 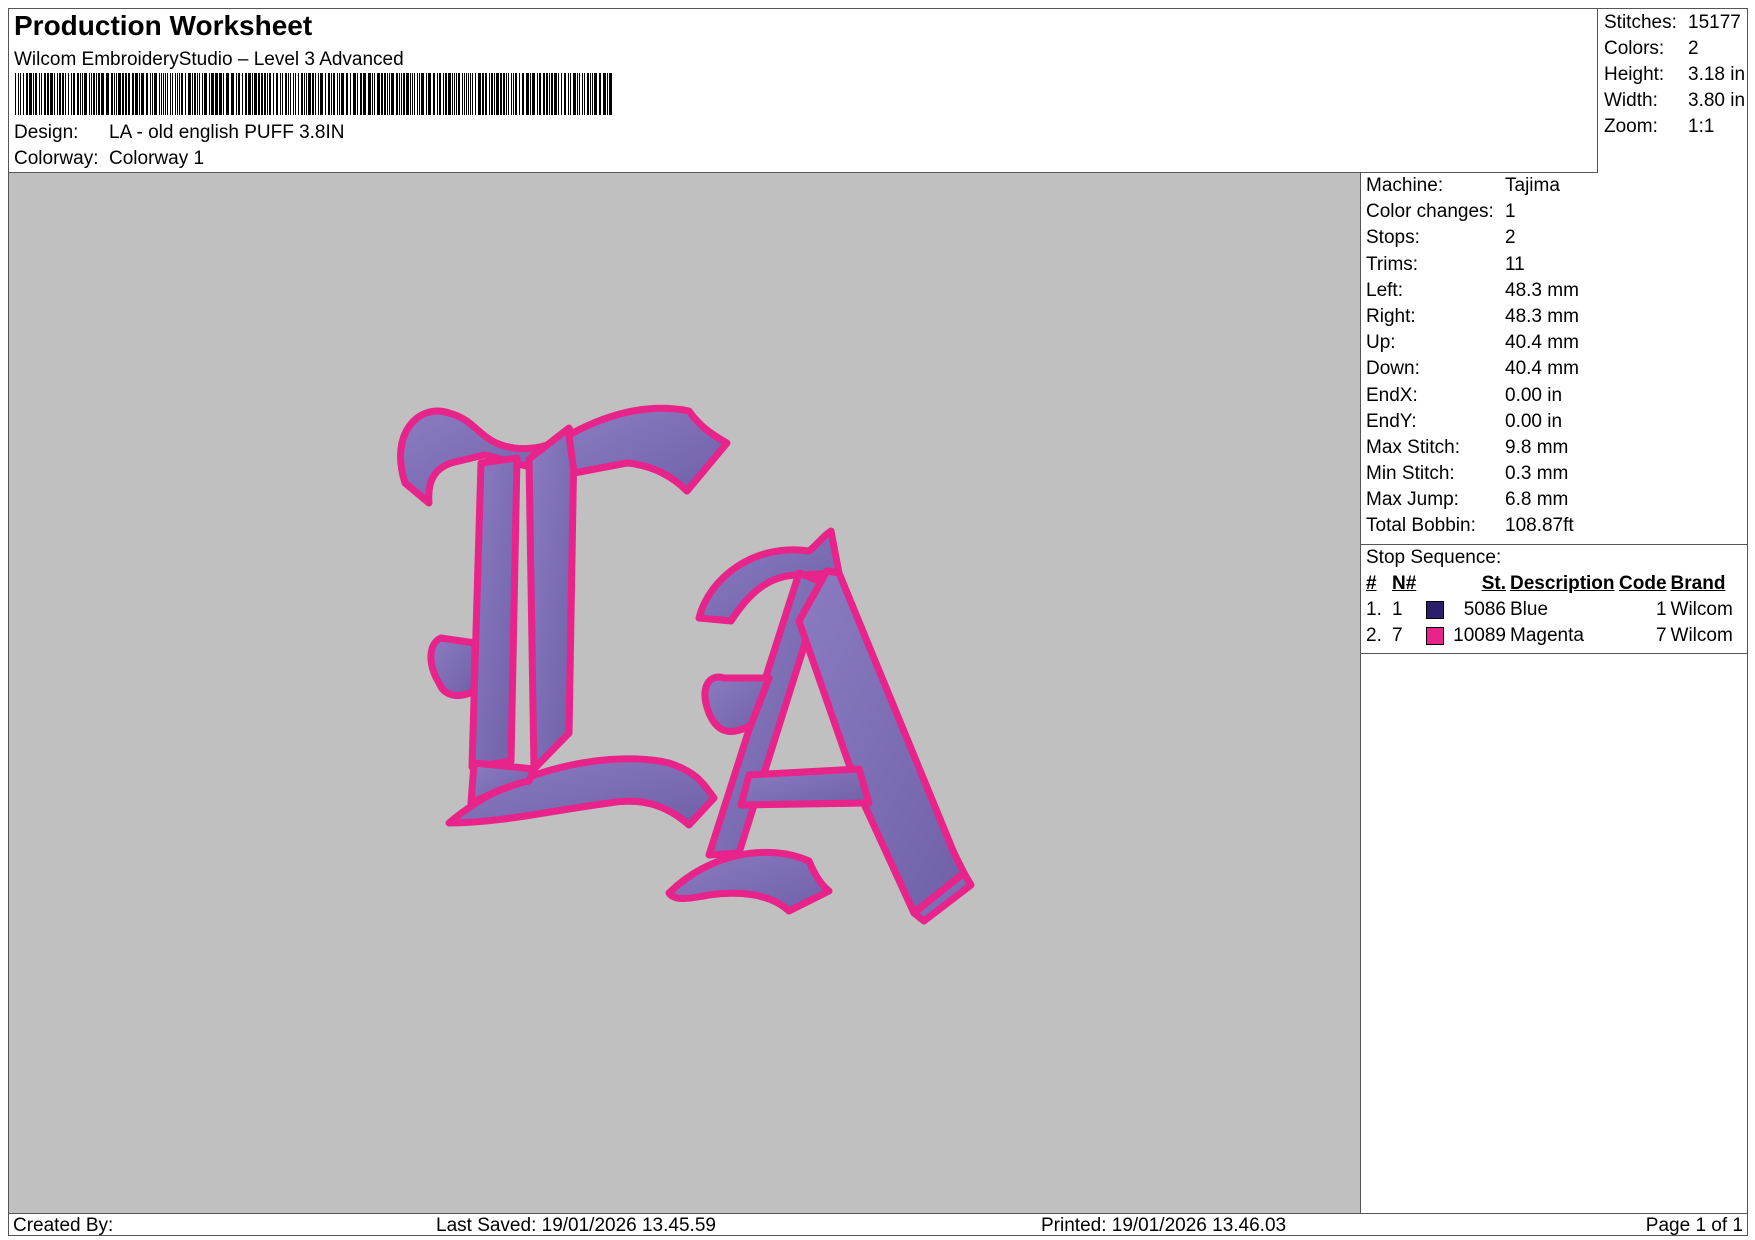 What do you see at coordinates (1391, 316) in the screenshot?
I see `info-label: Right:` at bounding box center [1391, 316].